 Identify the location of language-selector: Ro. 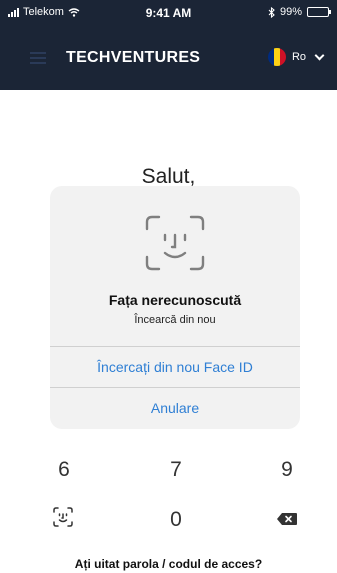
(296, 57).